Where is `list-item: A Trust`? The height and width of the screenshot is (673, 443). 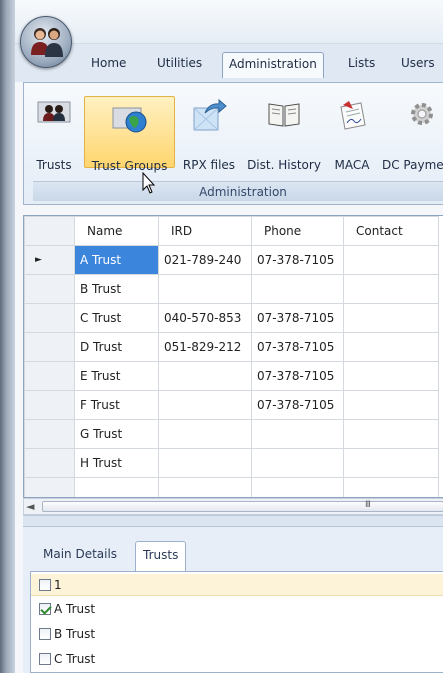 list-item: A Trust is located at coordinates (67, 609).